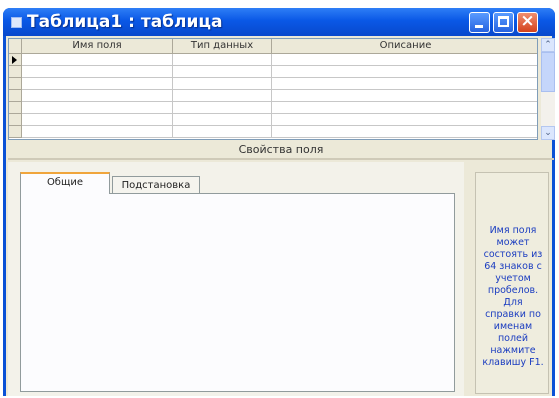 Image resolution: width=559 pixels, height=398 pixels. Describe the element at coordinates (513, 266) in the screenshot. I see `help-text-line: 64 знаков с` at that location.